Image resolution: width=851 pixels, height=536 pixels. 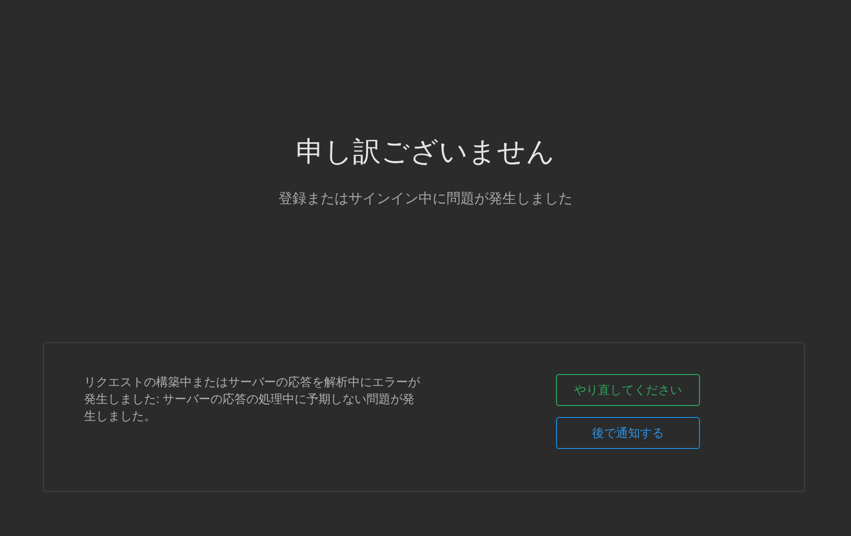 What do you see at coordinates (628, 390) in the screenshot?
I see `retry-button: やり直してください` at bounding box center [628, 390].